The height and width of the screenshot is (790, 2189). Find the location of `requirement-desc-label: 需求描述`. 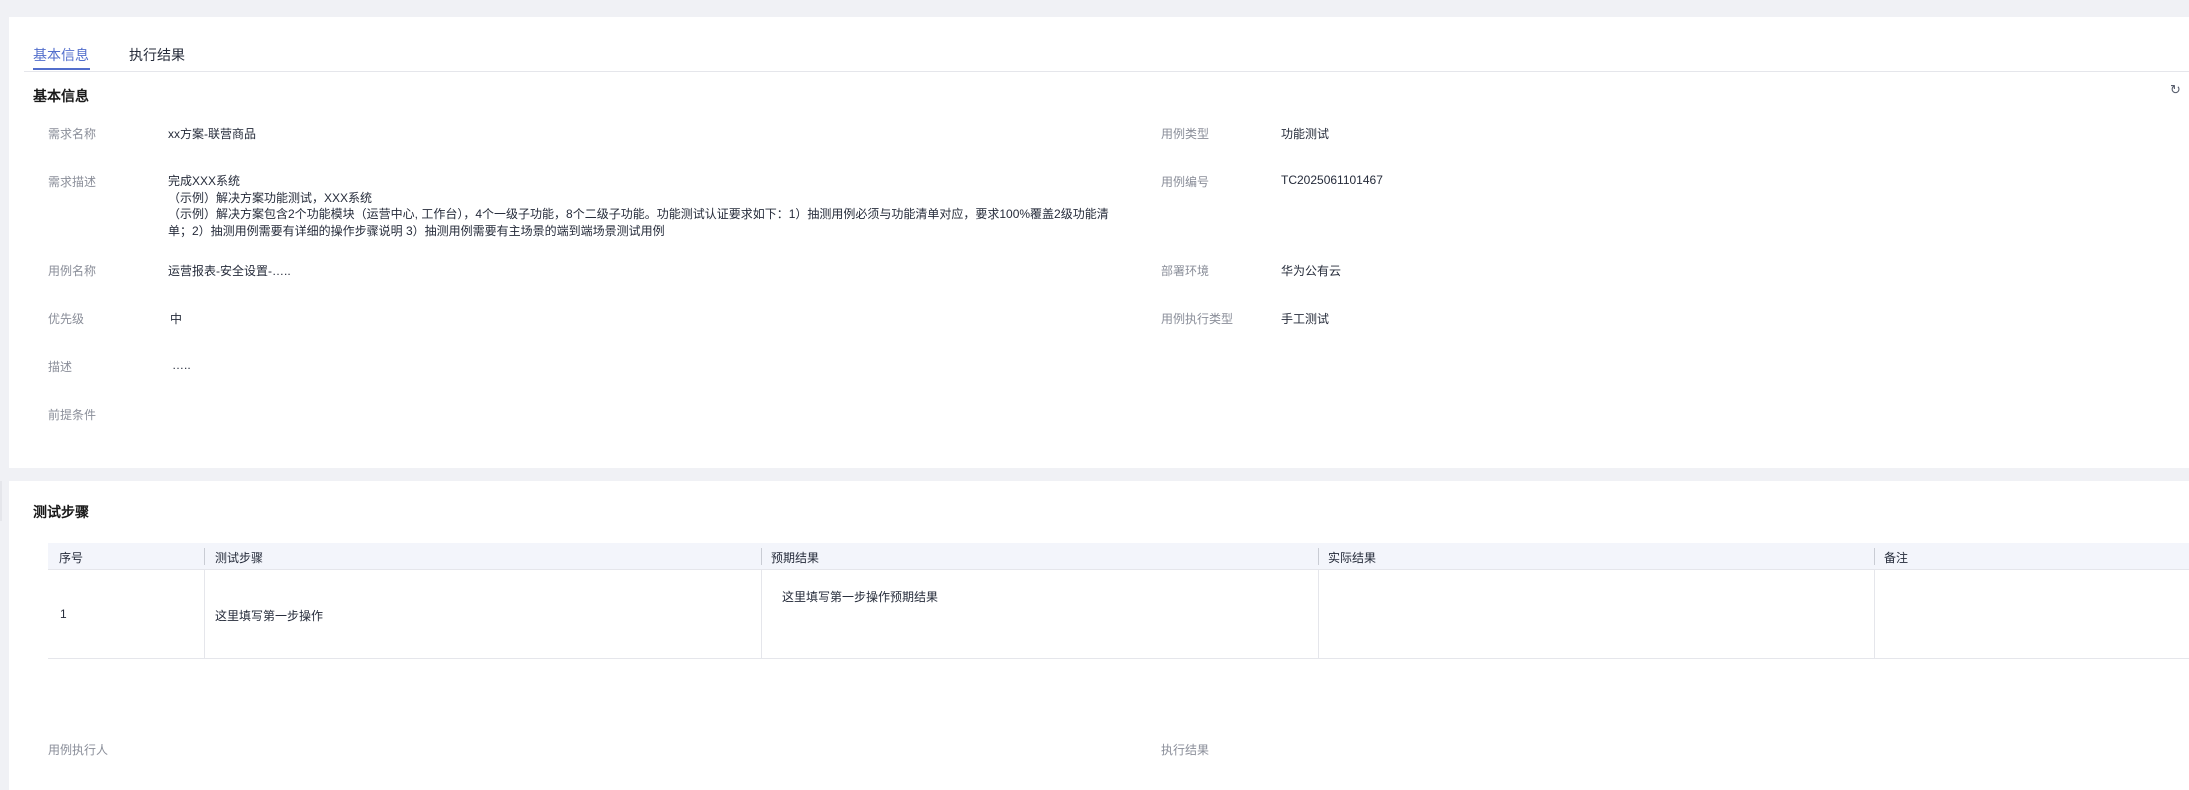

requirement-desc-label: 需求描述 is located at coordinates (72, 182).